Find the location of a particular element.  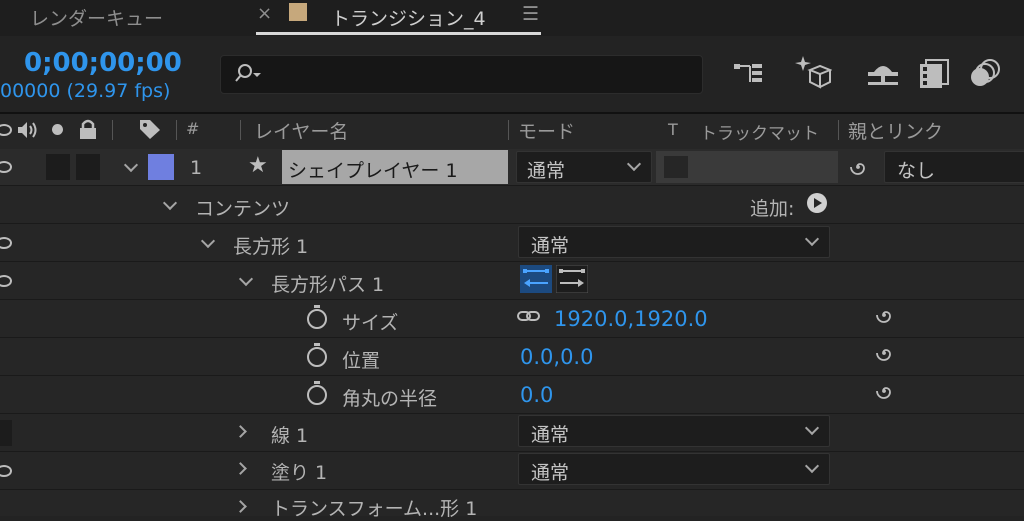

size-pickwhip-icon is located at coordinates (884, 315).